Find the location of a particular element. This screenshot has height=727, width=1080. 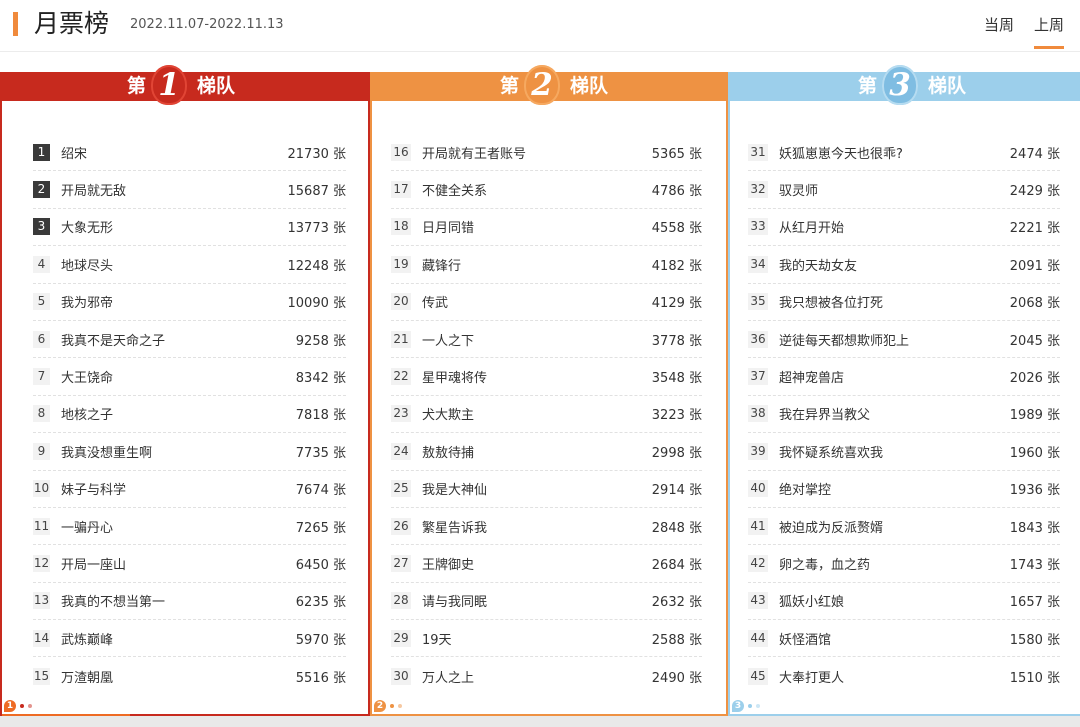

tab-current-week: 当周 is located at coordinates (999, 25).